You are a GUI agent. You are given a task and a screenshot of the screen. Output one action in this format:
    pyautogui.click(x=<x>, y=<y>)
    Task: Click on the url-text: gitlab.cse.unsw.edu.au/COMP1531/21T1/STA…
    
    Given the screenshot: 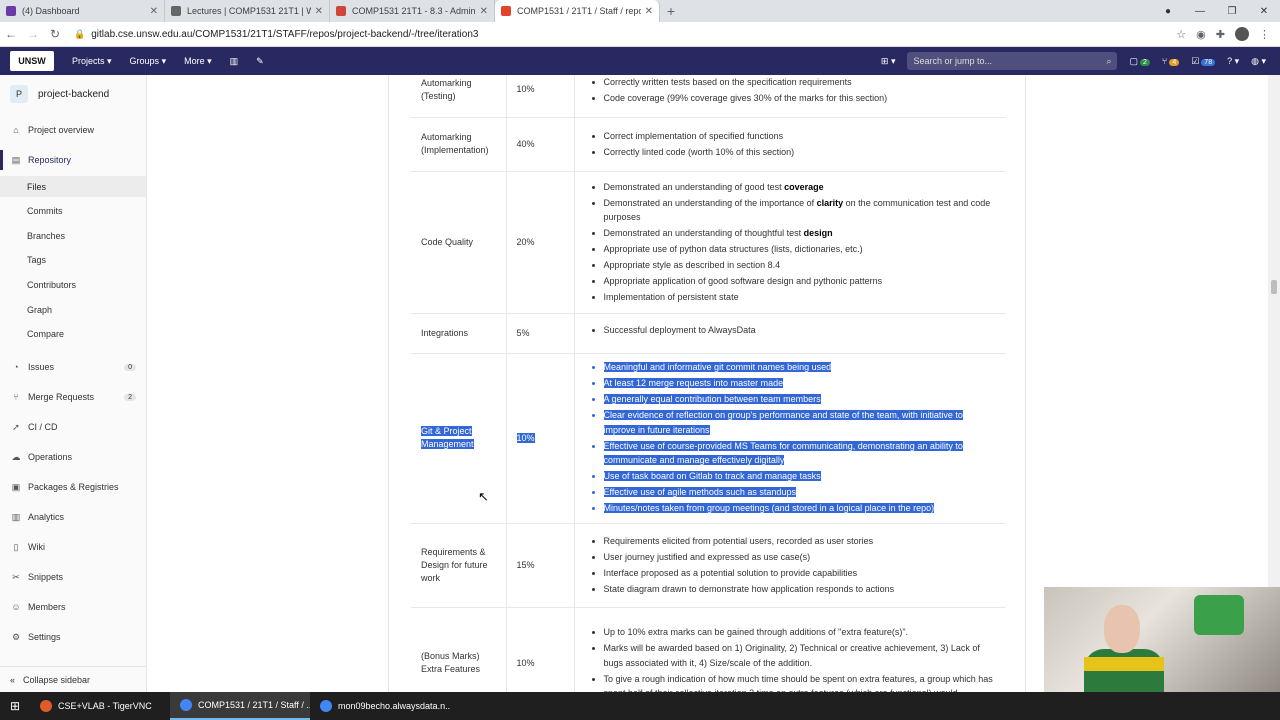 What is the action you would take?
    pyautogui.click(x=285, y=34)
    